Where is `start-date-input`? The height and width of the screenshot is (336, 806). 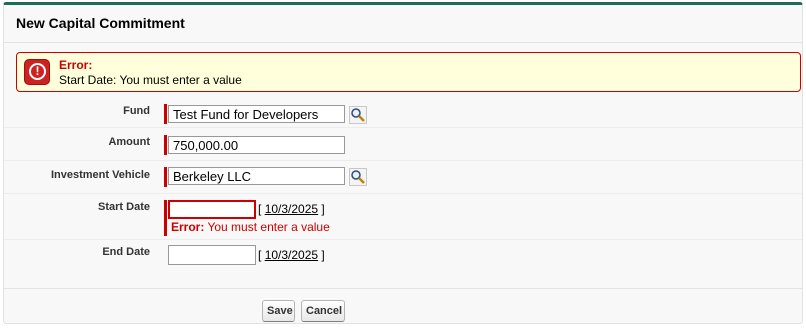
start-date-input is located at coordinates (212, 209).